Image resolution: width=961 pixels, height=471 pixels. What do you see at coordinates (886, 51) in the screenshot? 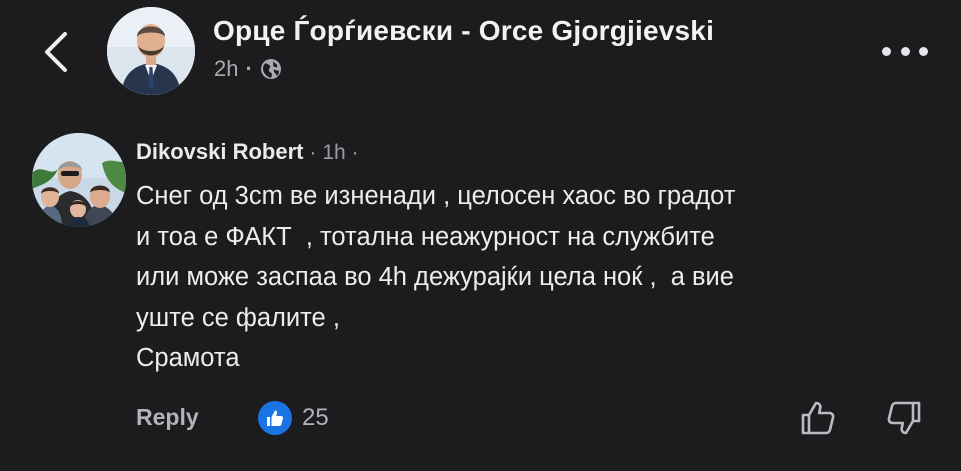
I see `more-horizontal-icon` at bounding box center [886, 51].